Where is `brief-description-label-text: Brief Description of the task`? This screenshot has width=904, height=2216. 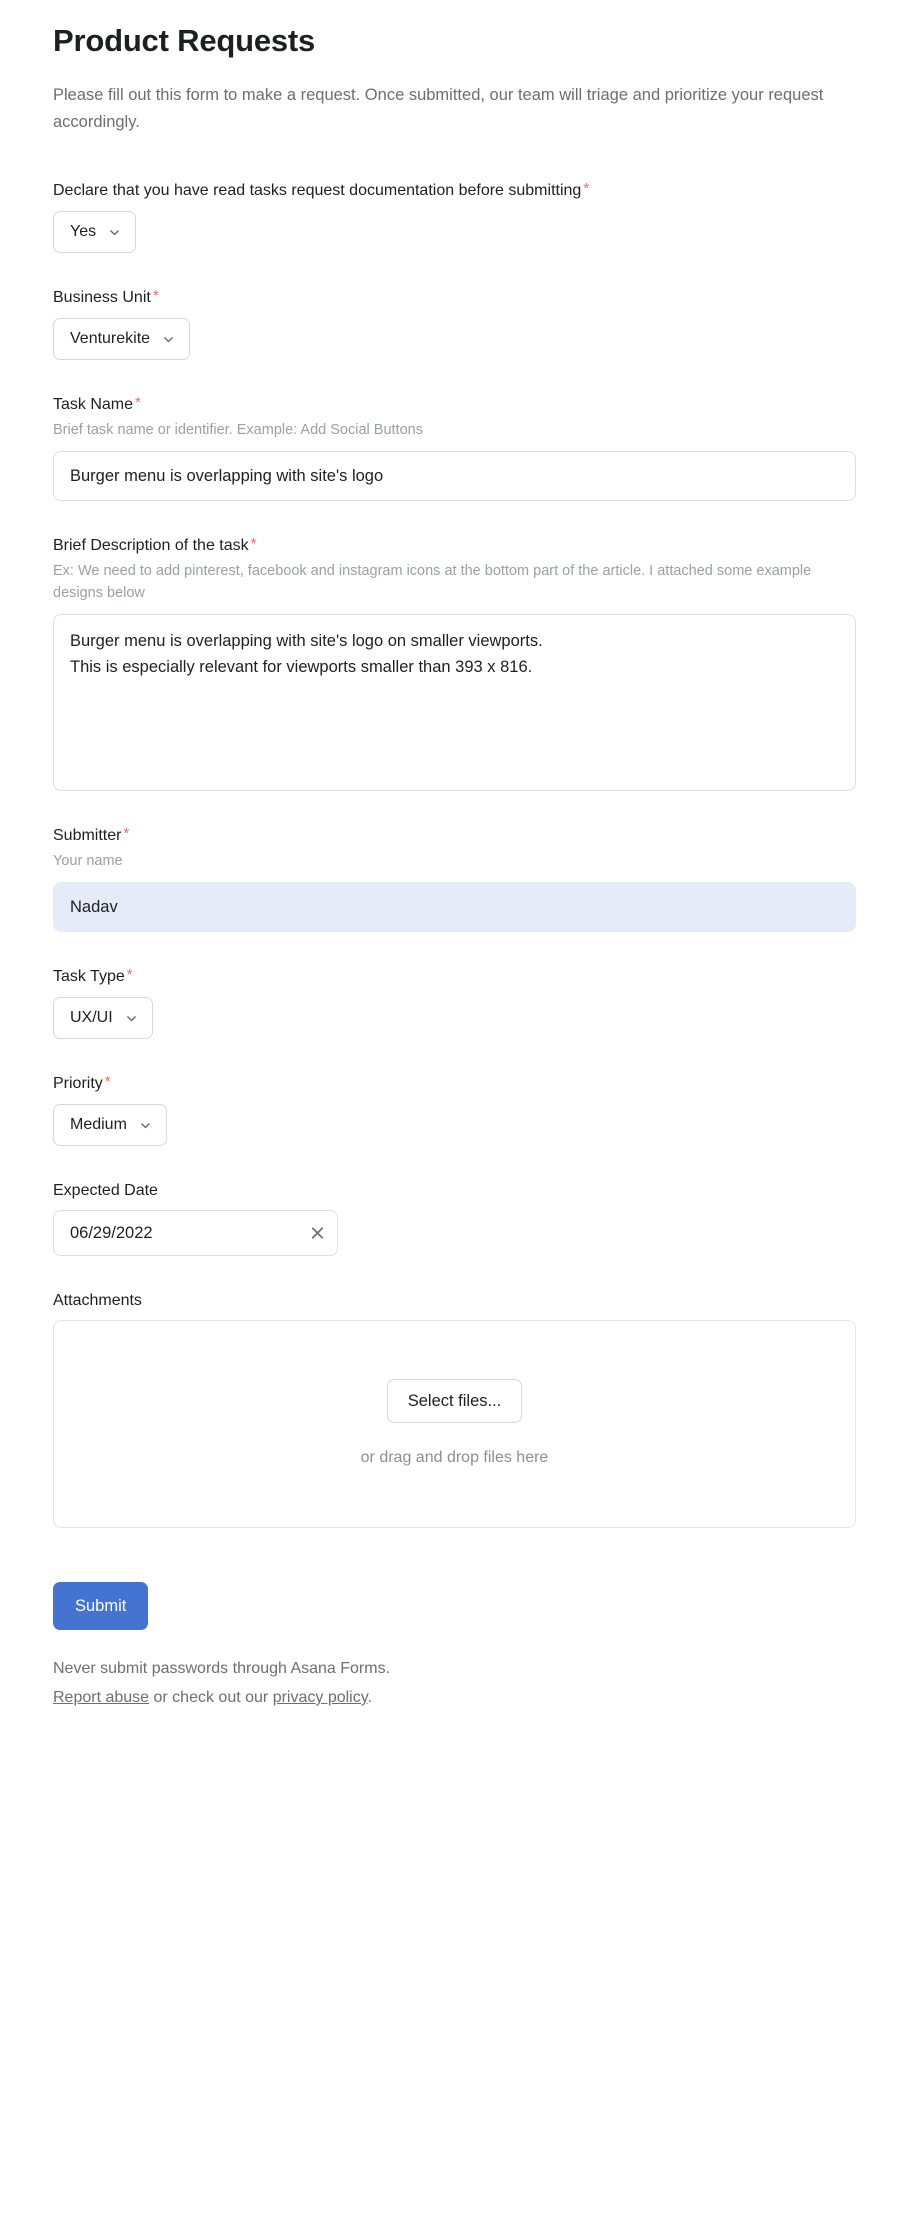 brief-description-label-text: Brief Description of the task is located at coordinates (151, 545).